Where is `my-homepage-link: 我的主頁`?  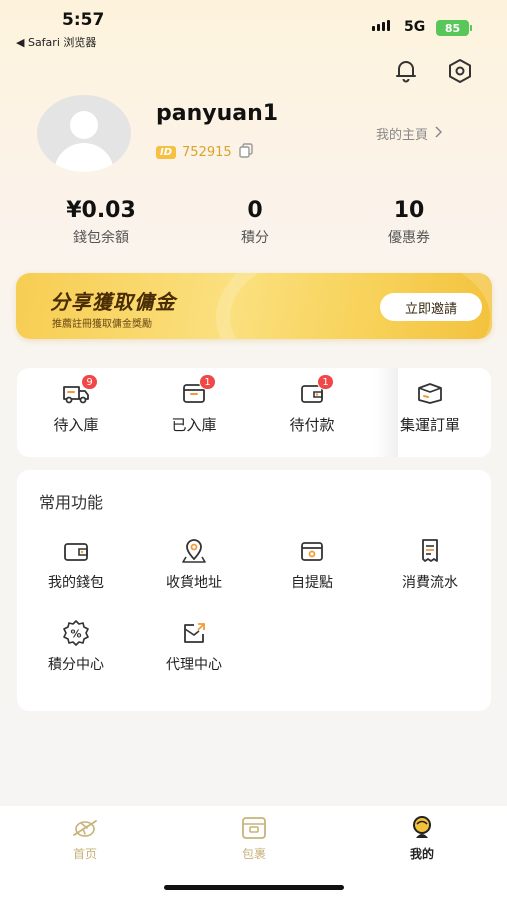 my-homepage-link: 我的主頁 is located at coordinates (409, 133).